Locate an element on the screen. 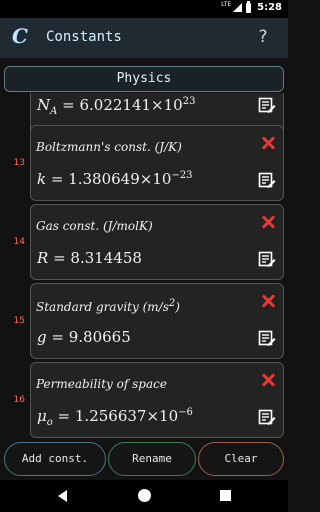  action-bar: Add const. Rename Clear is located at coordinates (144, 459).